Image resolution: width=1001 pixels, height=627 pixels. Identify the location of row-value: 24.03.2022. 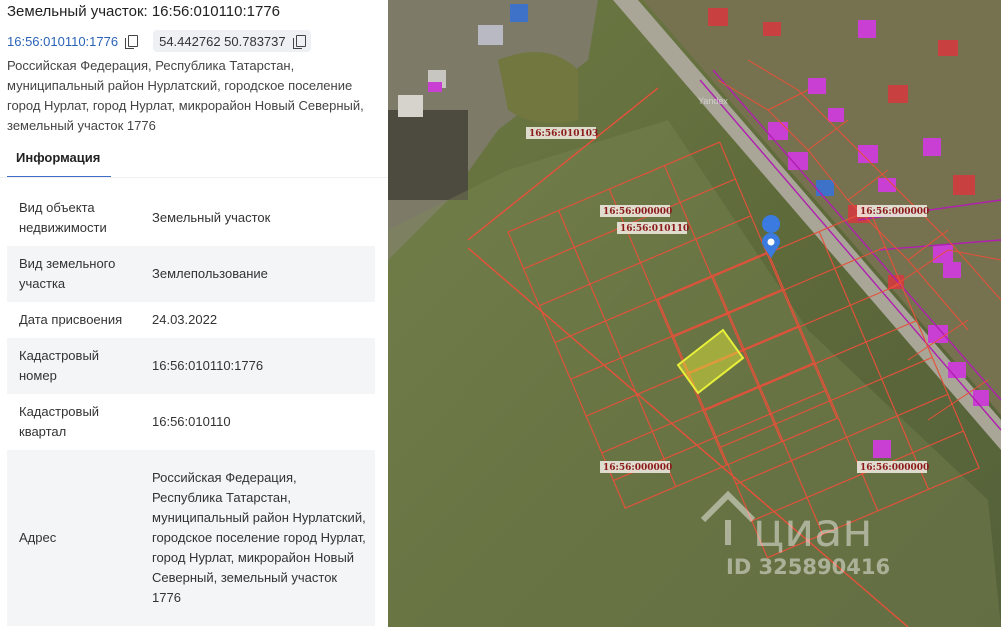
(185, 319).